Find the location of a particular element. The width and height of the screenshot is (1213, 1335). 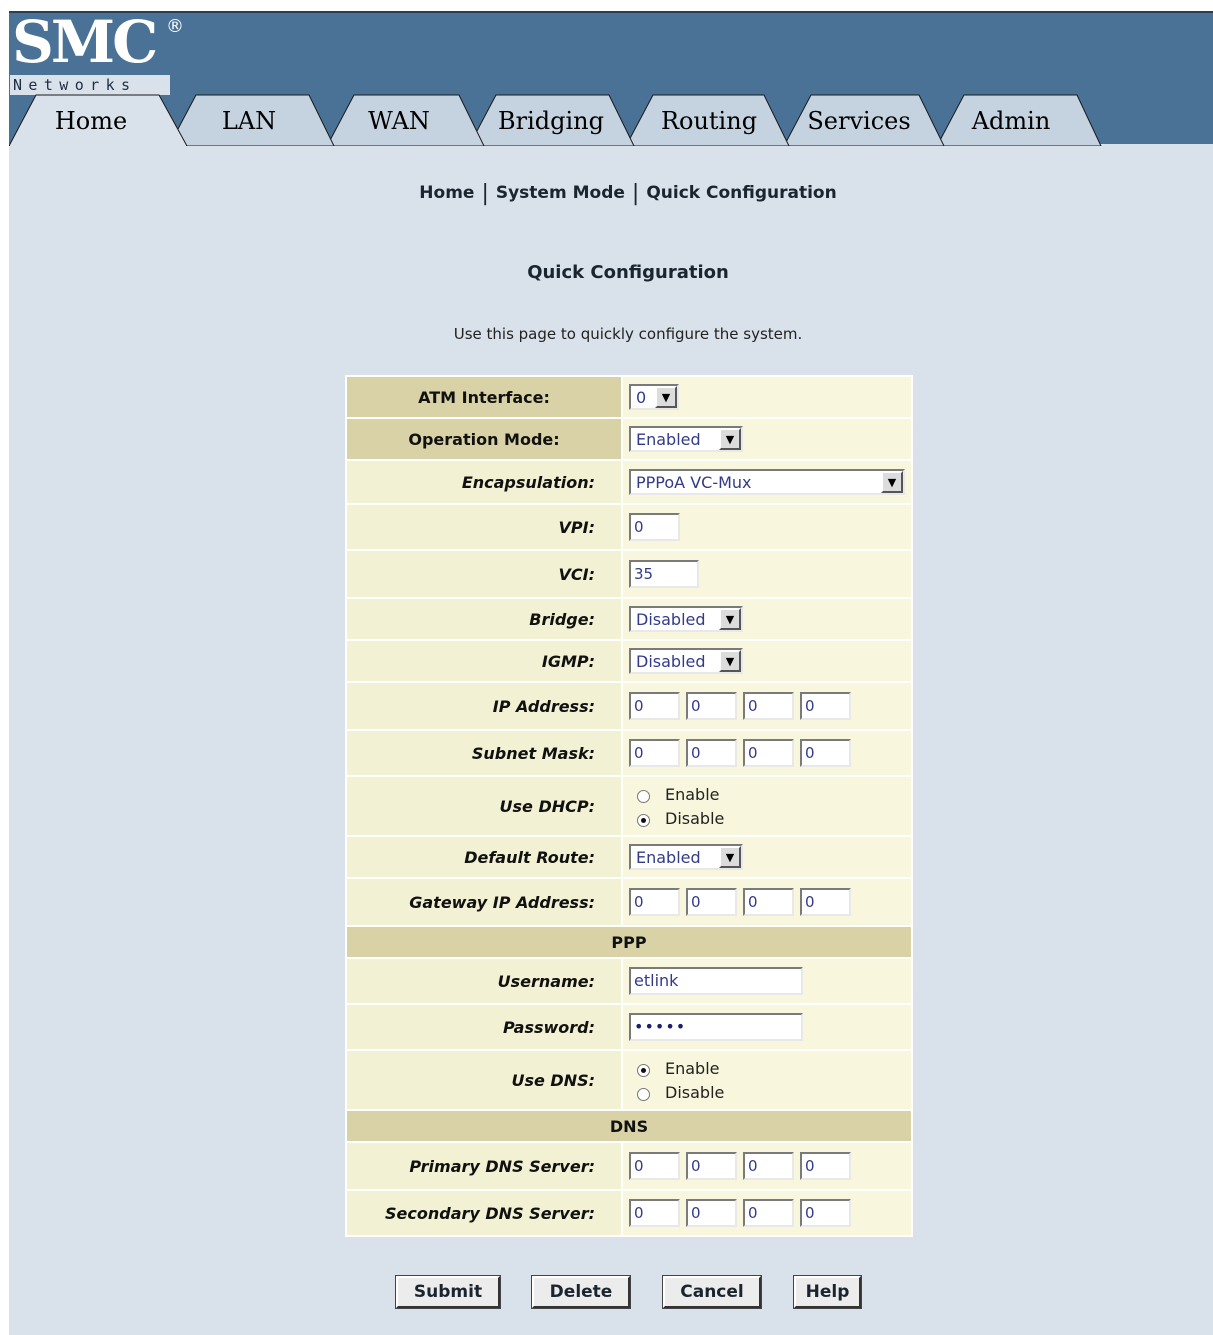

tab-admin: Admin is located at coordinates (1011, 121).